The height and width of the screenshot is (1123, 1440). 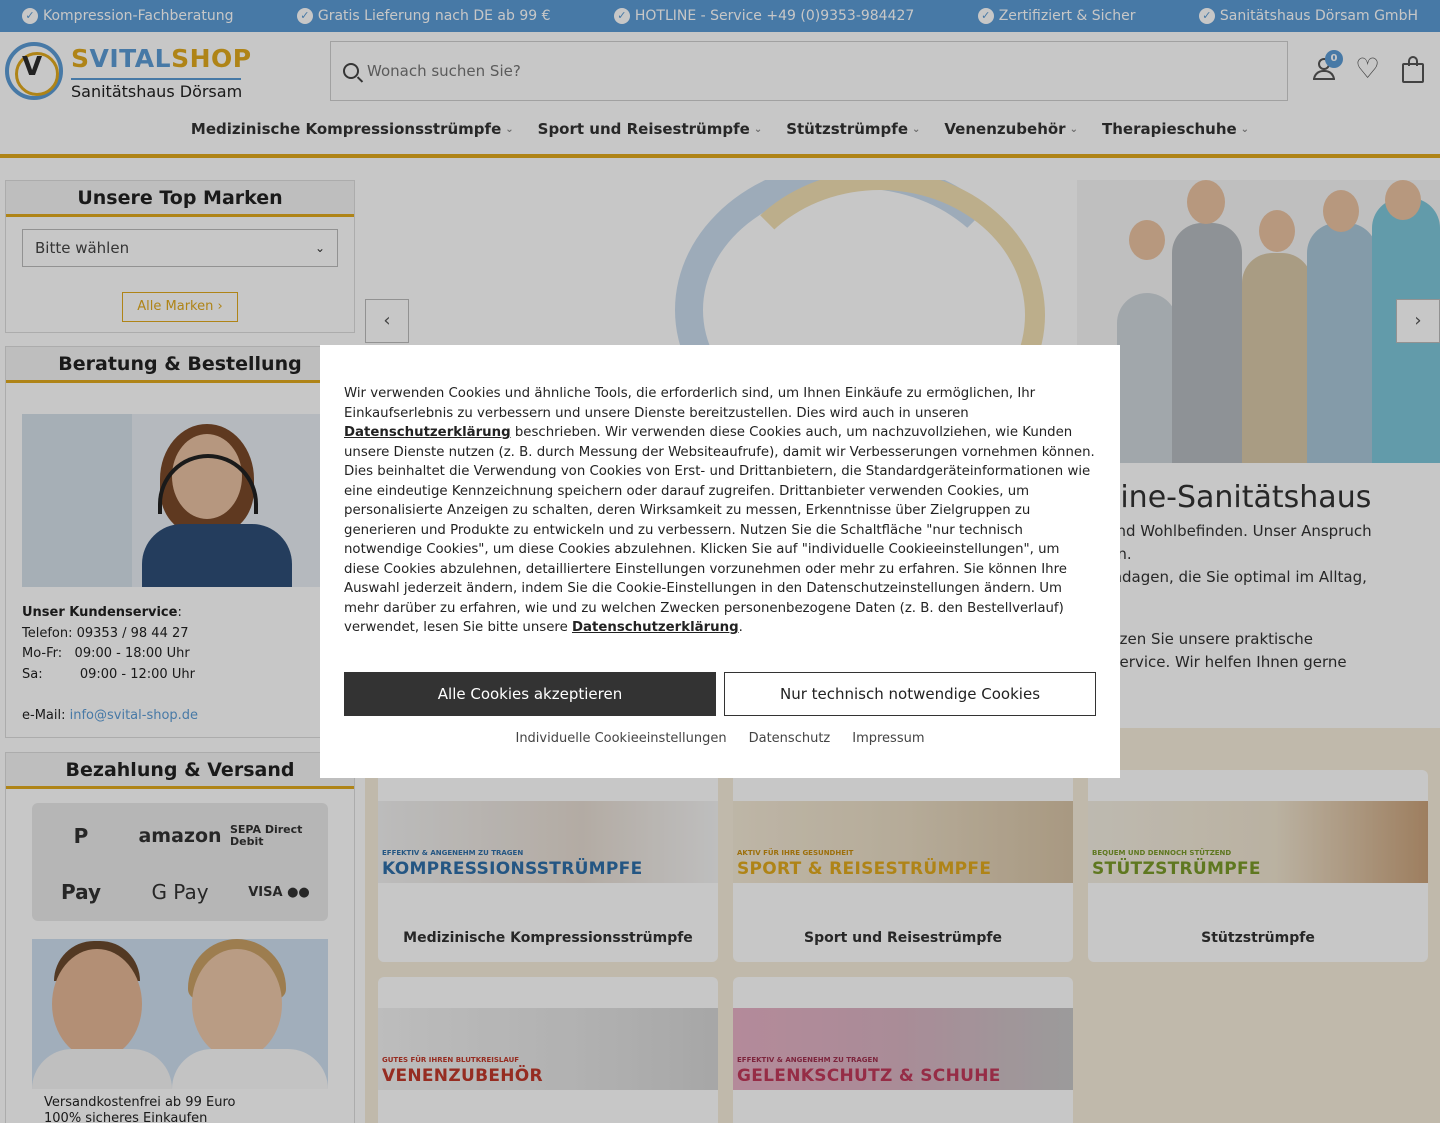 I want to click on imprint-link: Impressum, so click(x=888, y=738).